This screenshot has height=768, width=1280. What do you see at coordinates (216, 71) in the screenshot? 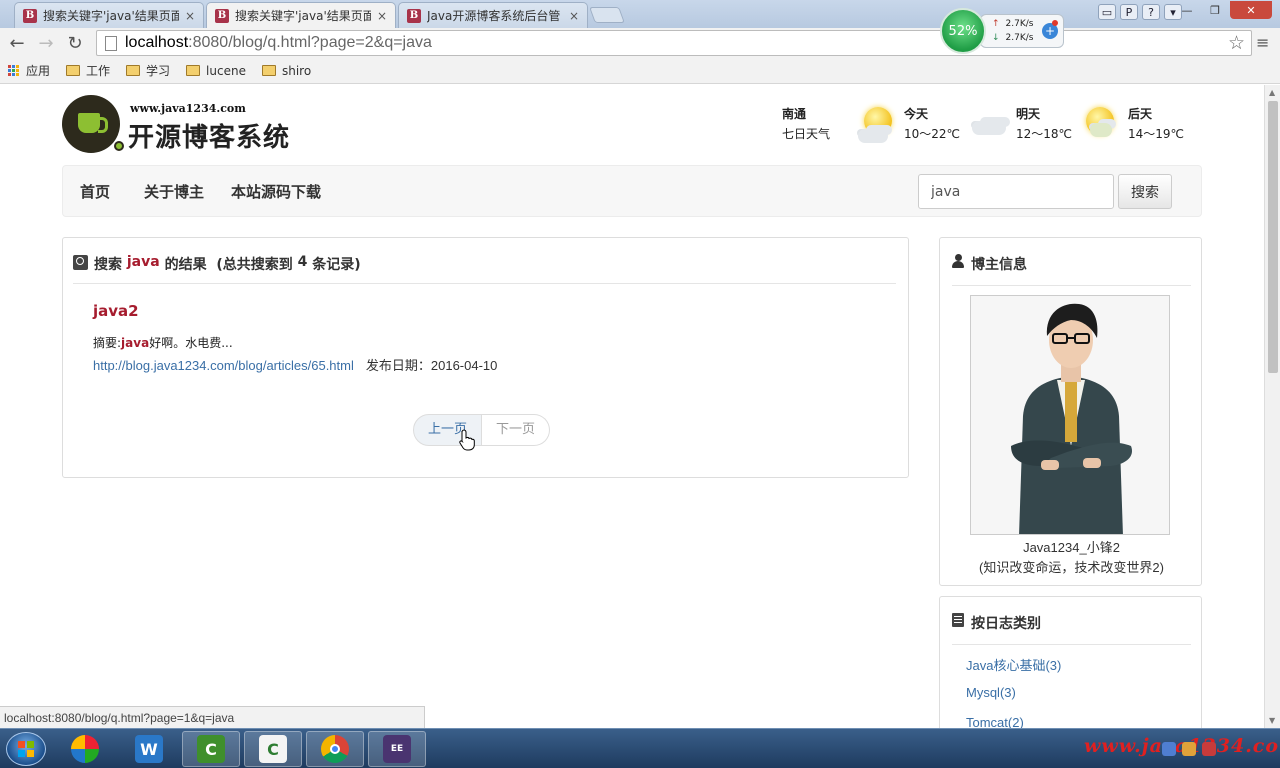
I see `bookmark-folder-lucene: lucene` at bounding box center [216, 71].